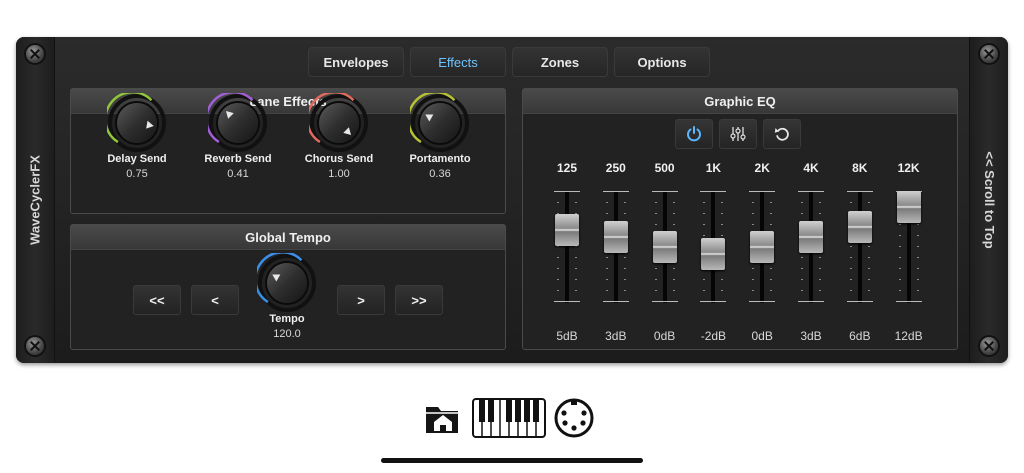 This screenshot has height=473, width=1024. What do you see at coordinates (361, 300) in the screenshot?
I see `tempo-forward-button: >` at bounding box center [361, 300].